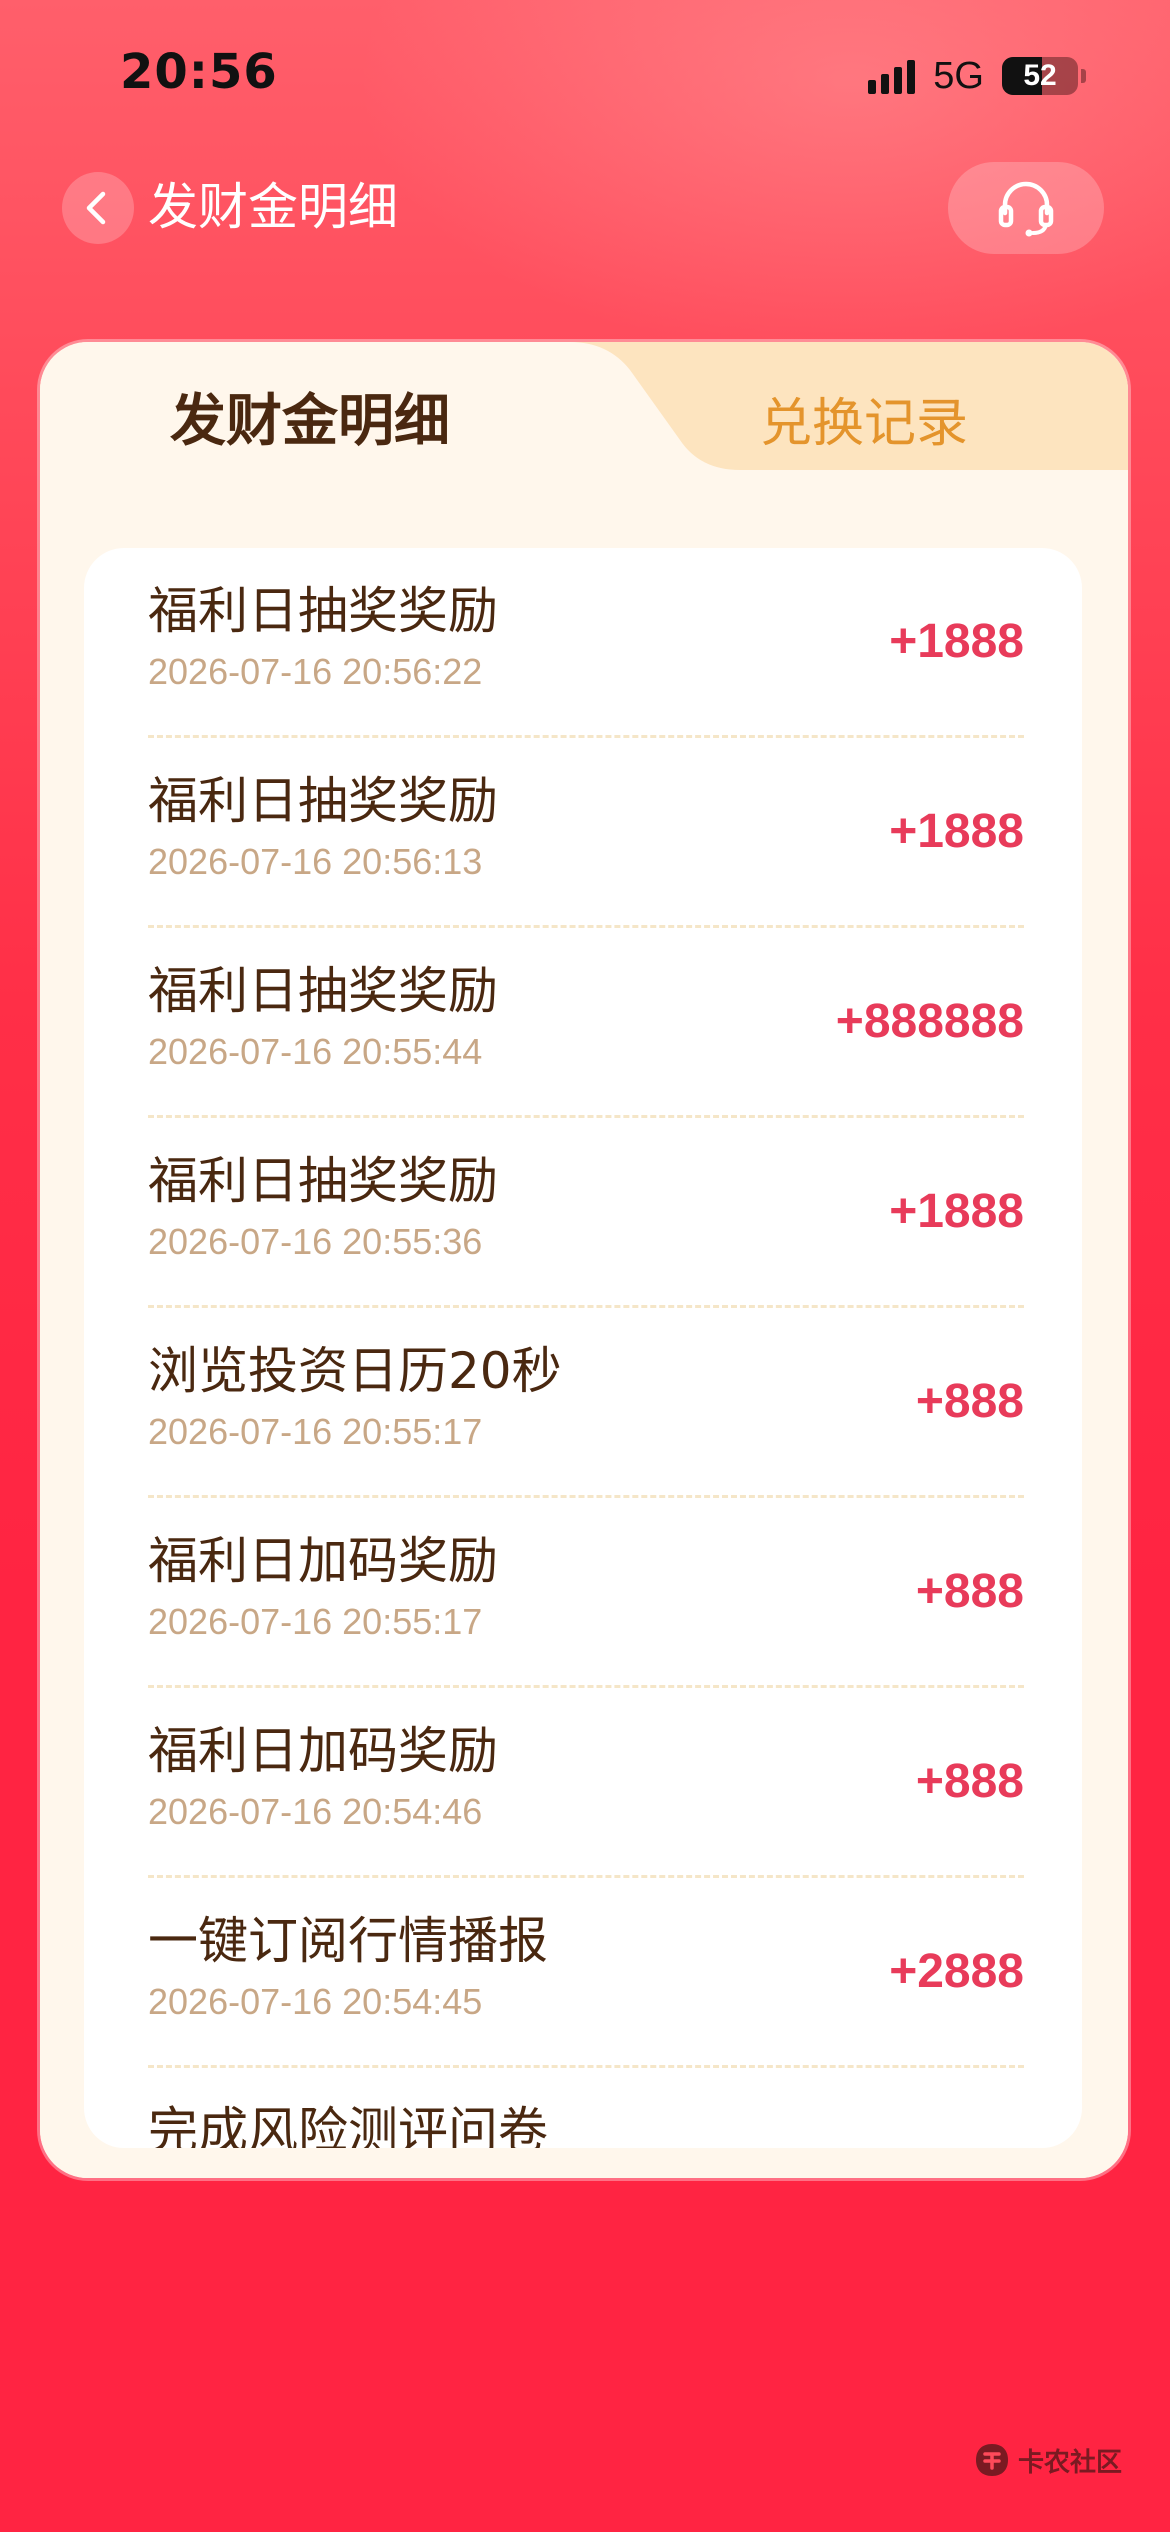 This screenshot has width=1170, height=2532. Describe the element at coordinates (586, 1973) in the screenshot. I see `list-item: 一键订阅行情播报 2026-07-16 20:54:45 +2888` at that location.